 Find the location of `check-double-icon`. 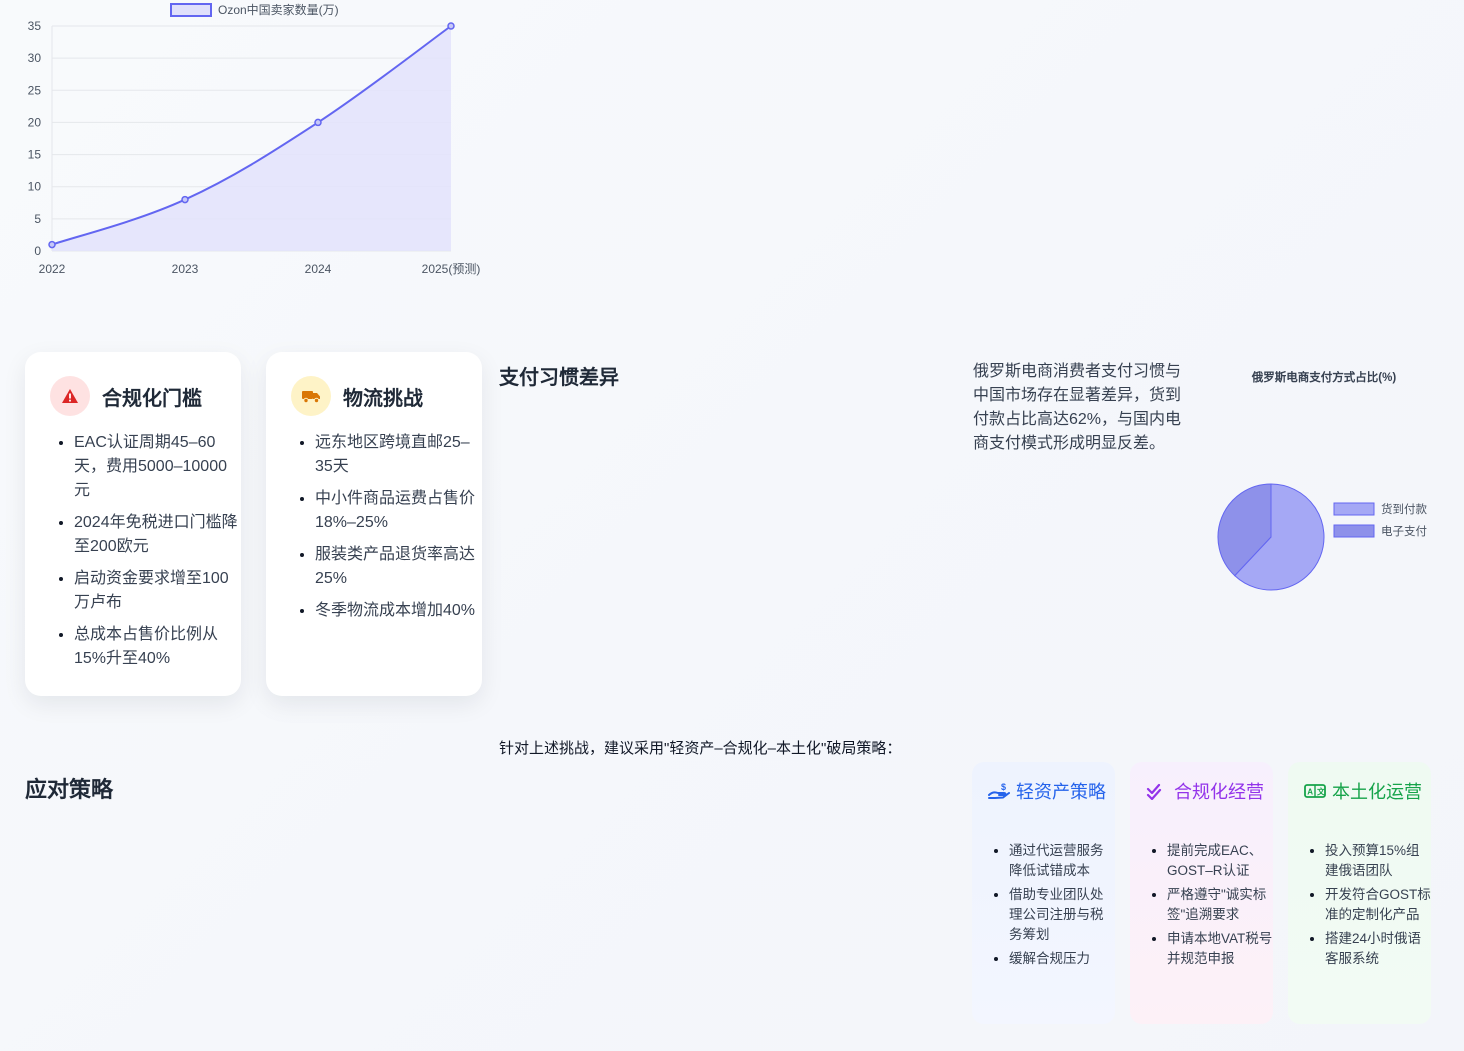

check-double-icon is located at coordinates (1154, 791).